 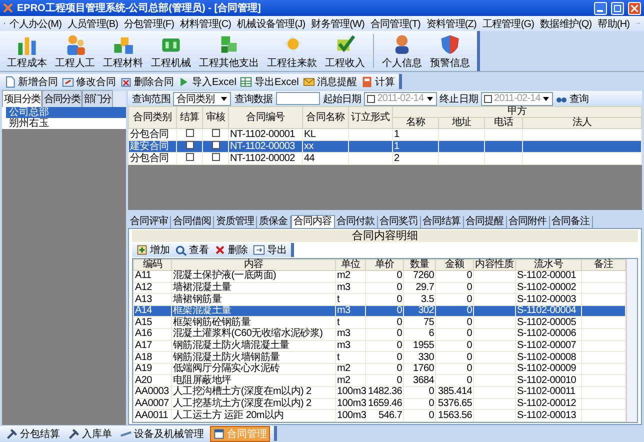 What do you see at coordinates (254, 288) in the screenshot?
I see `table-cell: 墙裙混凝土量` at bounding box center [254, 288].